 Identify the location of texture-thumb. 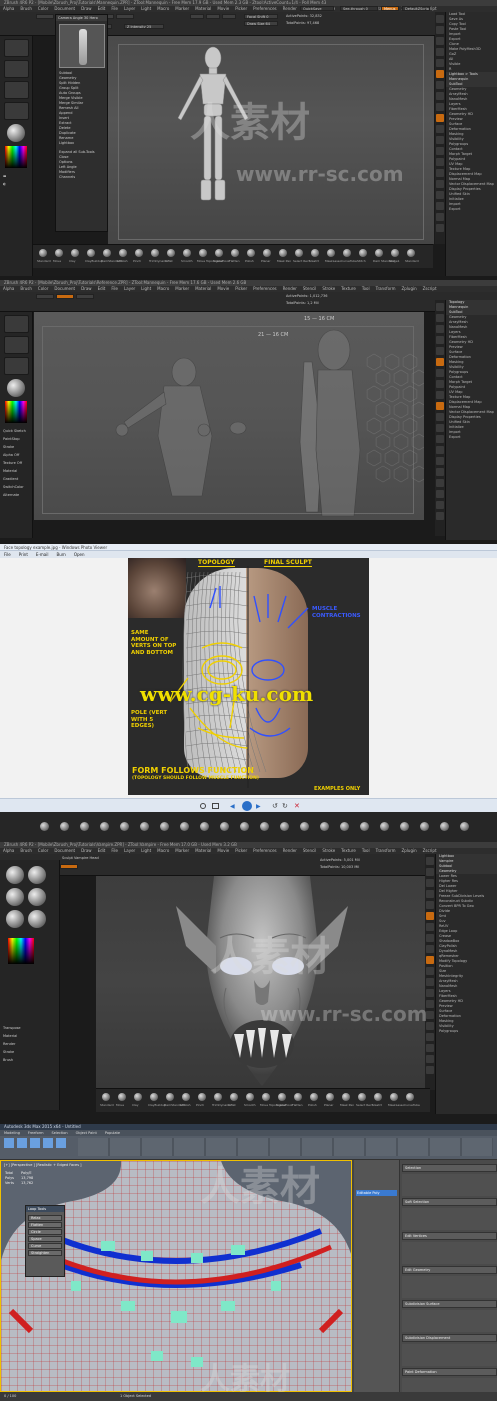
(16, 111).